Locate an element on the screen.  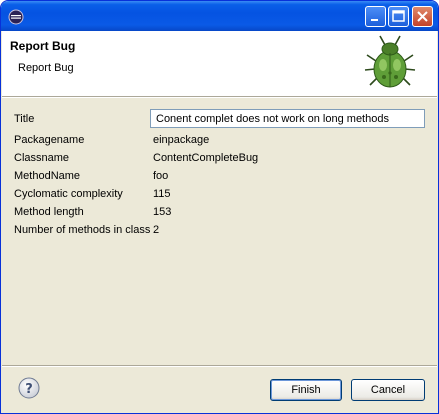
title-bar is located at coordinates (219, 16).